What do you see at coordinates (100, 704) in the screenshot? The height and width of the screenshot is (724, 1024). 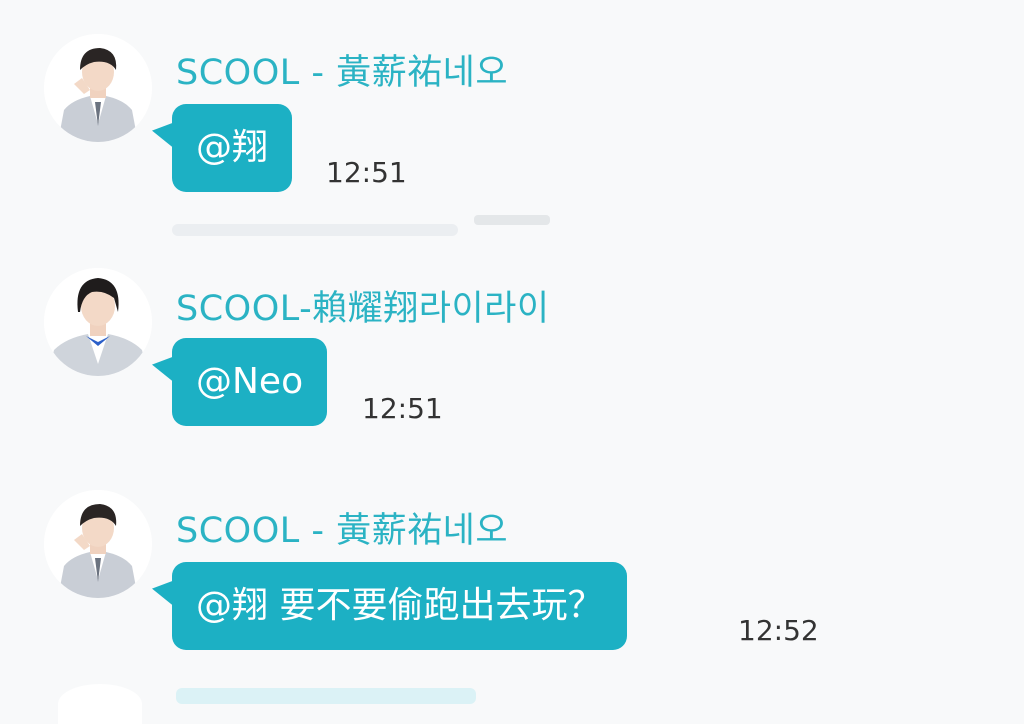 I see `next-sender-avatar` at bounding box center [100, 704].